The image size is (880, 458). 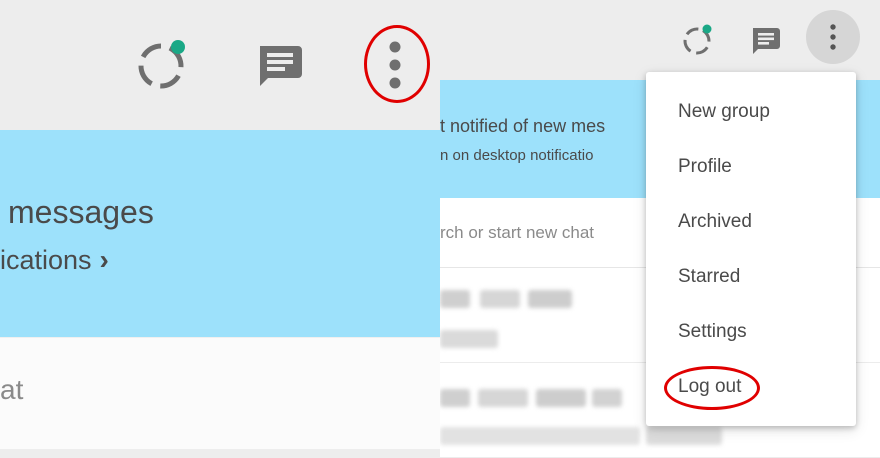 What do you see at coordinates (751, 166) in the screenshot?
I see `menu-item-profile: Profile` at bounding box center [751, 166].